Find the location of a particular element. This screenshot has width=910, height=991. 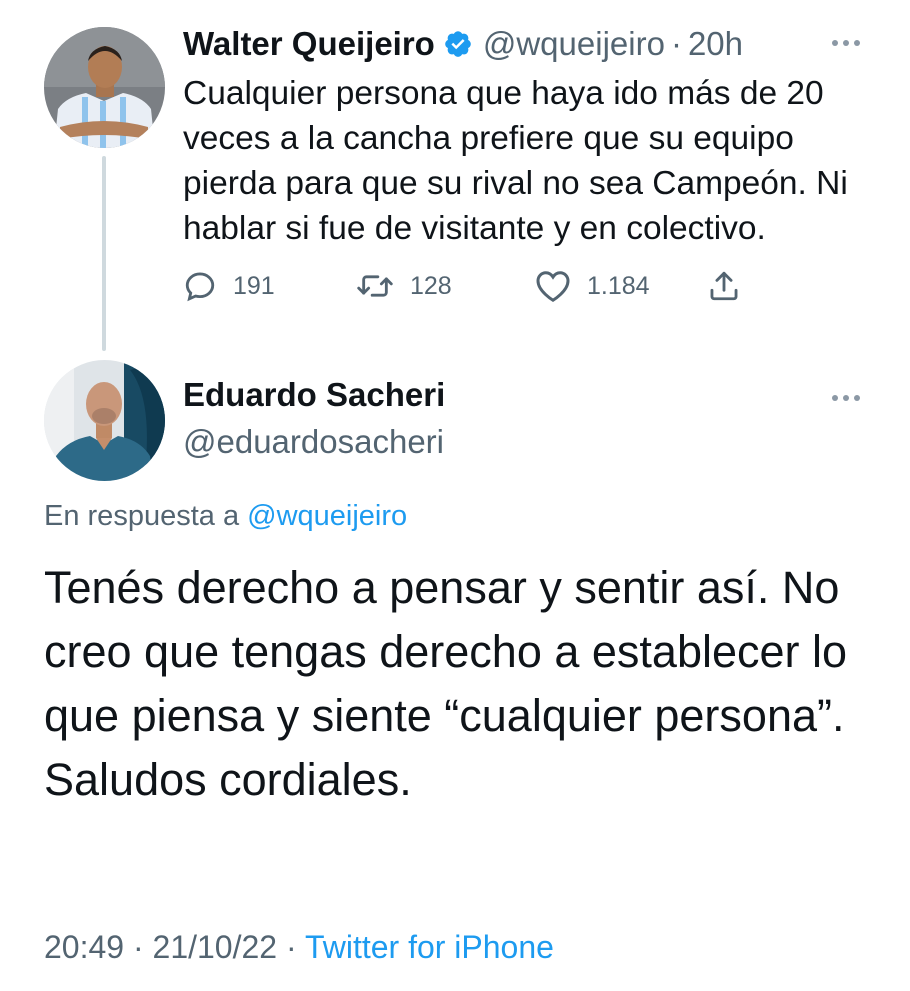

retweet-icon is located at coordinates (375, 286).